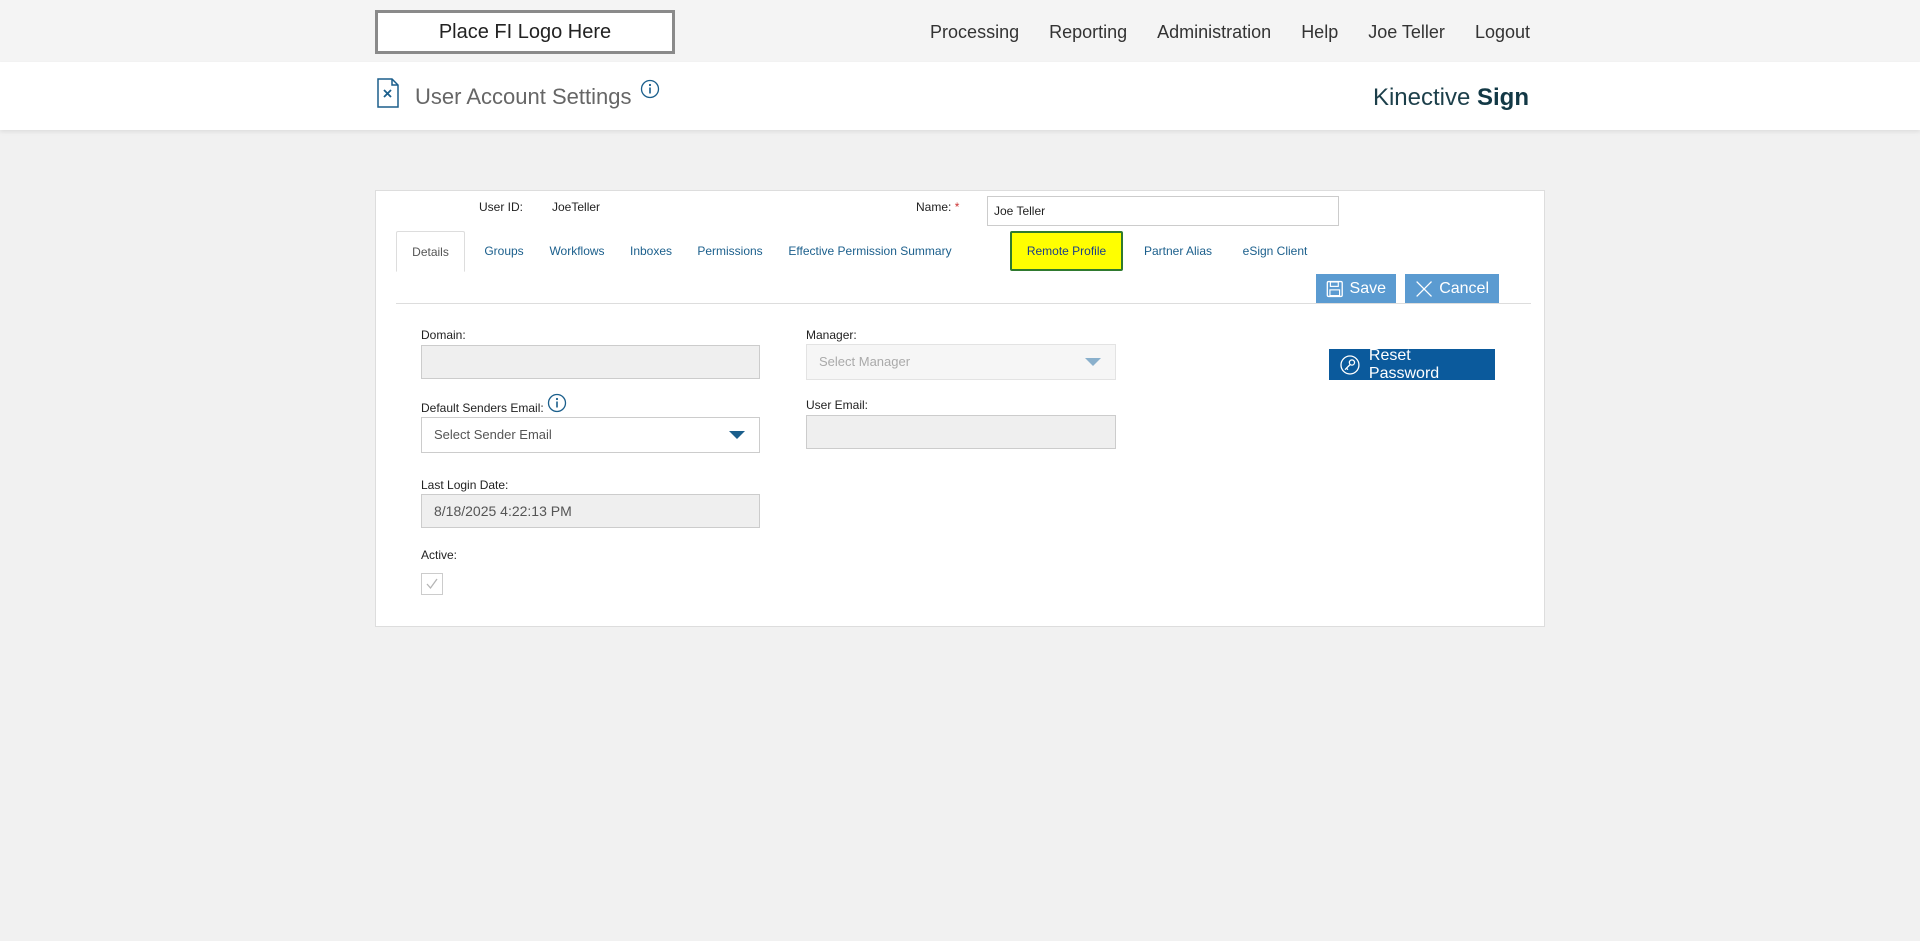 The width and height of the screenshot is (1920, 941). Describe the element at coordinates (1334, 288) in the screenshot. I see `floppy-disk-icon` at that location.